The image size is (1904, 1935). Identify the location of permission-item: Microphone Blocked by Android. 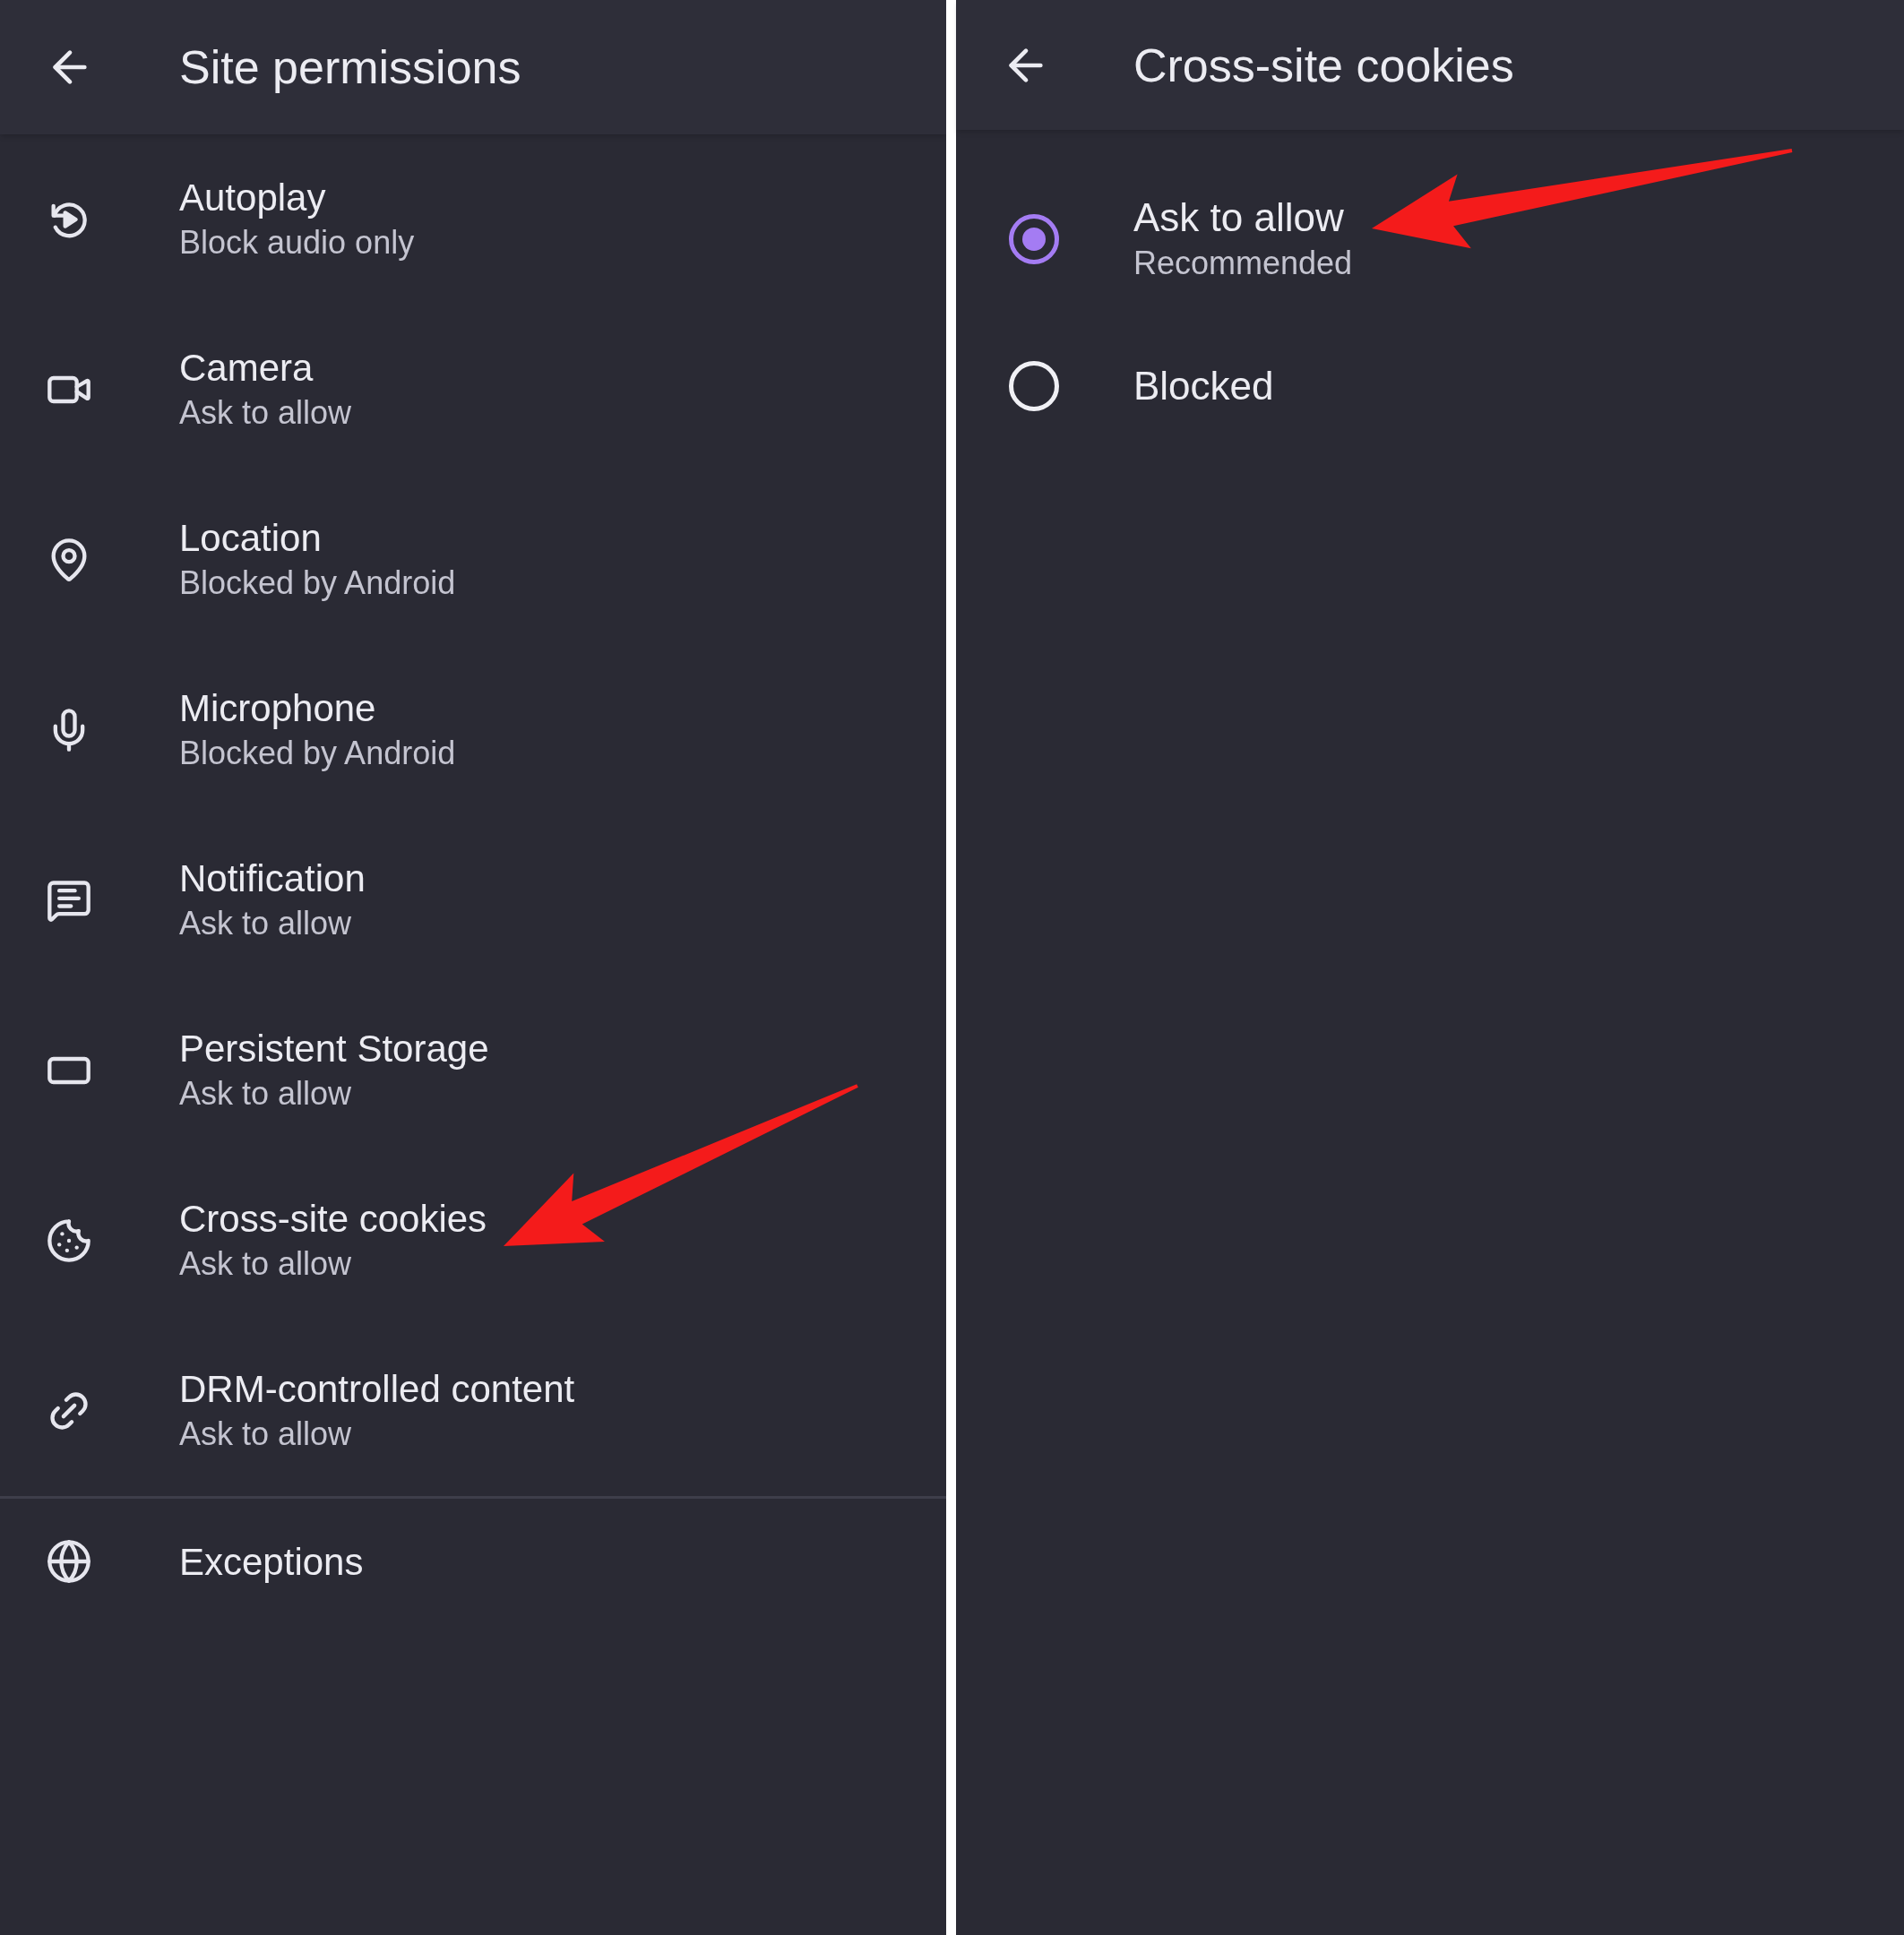
(473, 730).